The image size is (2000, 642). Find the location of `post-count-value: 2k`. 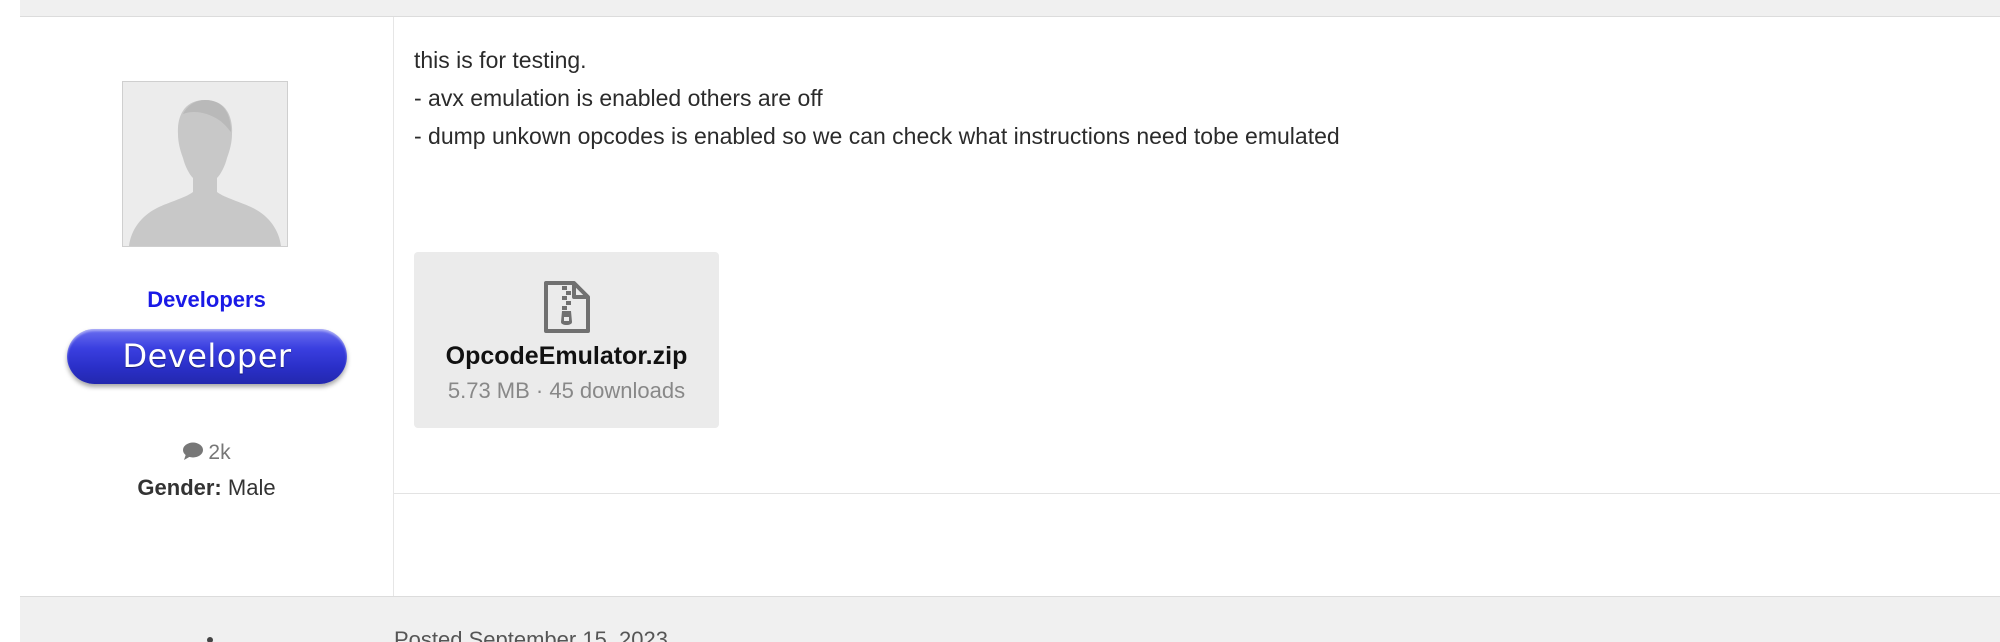

post-count-value: 2k is located at coordinates (219, 452).